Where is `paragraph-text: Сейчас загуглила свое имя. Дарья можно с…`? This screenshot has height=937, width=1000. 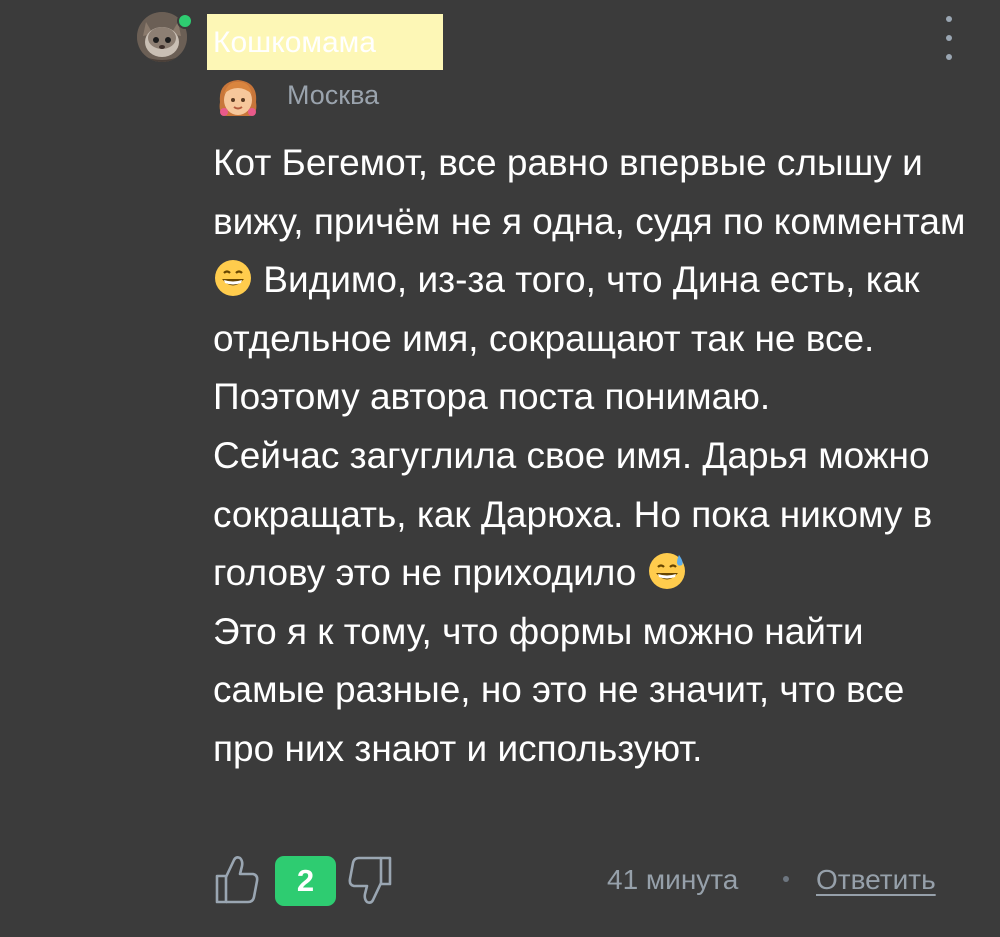
paragraph-text: Сейчас загуглила свое имя. Дарья можно с… is located at coordinates (573, 514).